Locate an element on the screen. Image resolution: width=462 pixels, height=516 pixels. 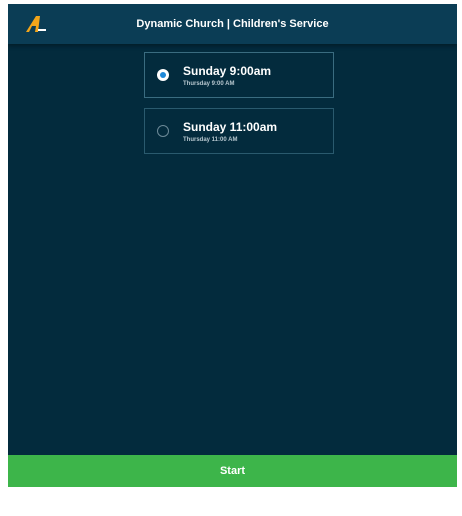
page-title: Dynamic Church | Children's Service is located at coordinates (232, 24).